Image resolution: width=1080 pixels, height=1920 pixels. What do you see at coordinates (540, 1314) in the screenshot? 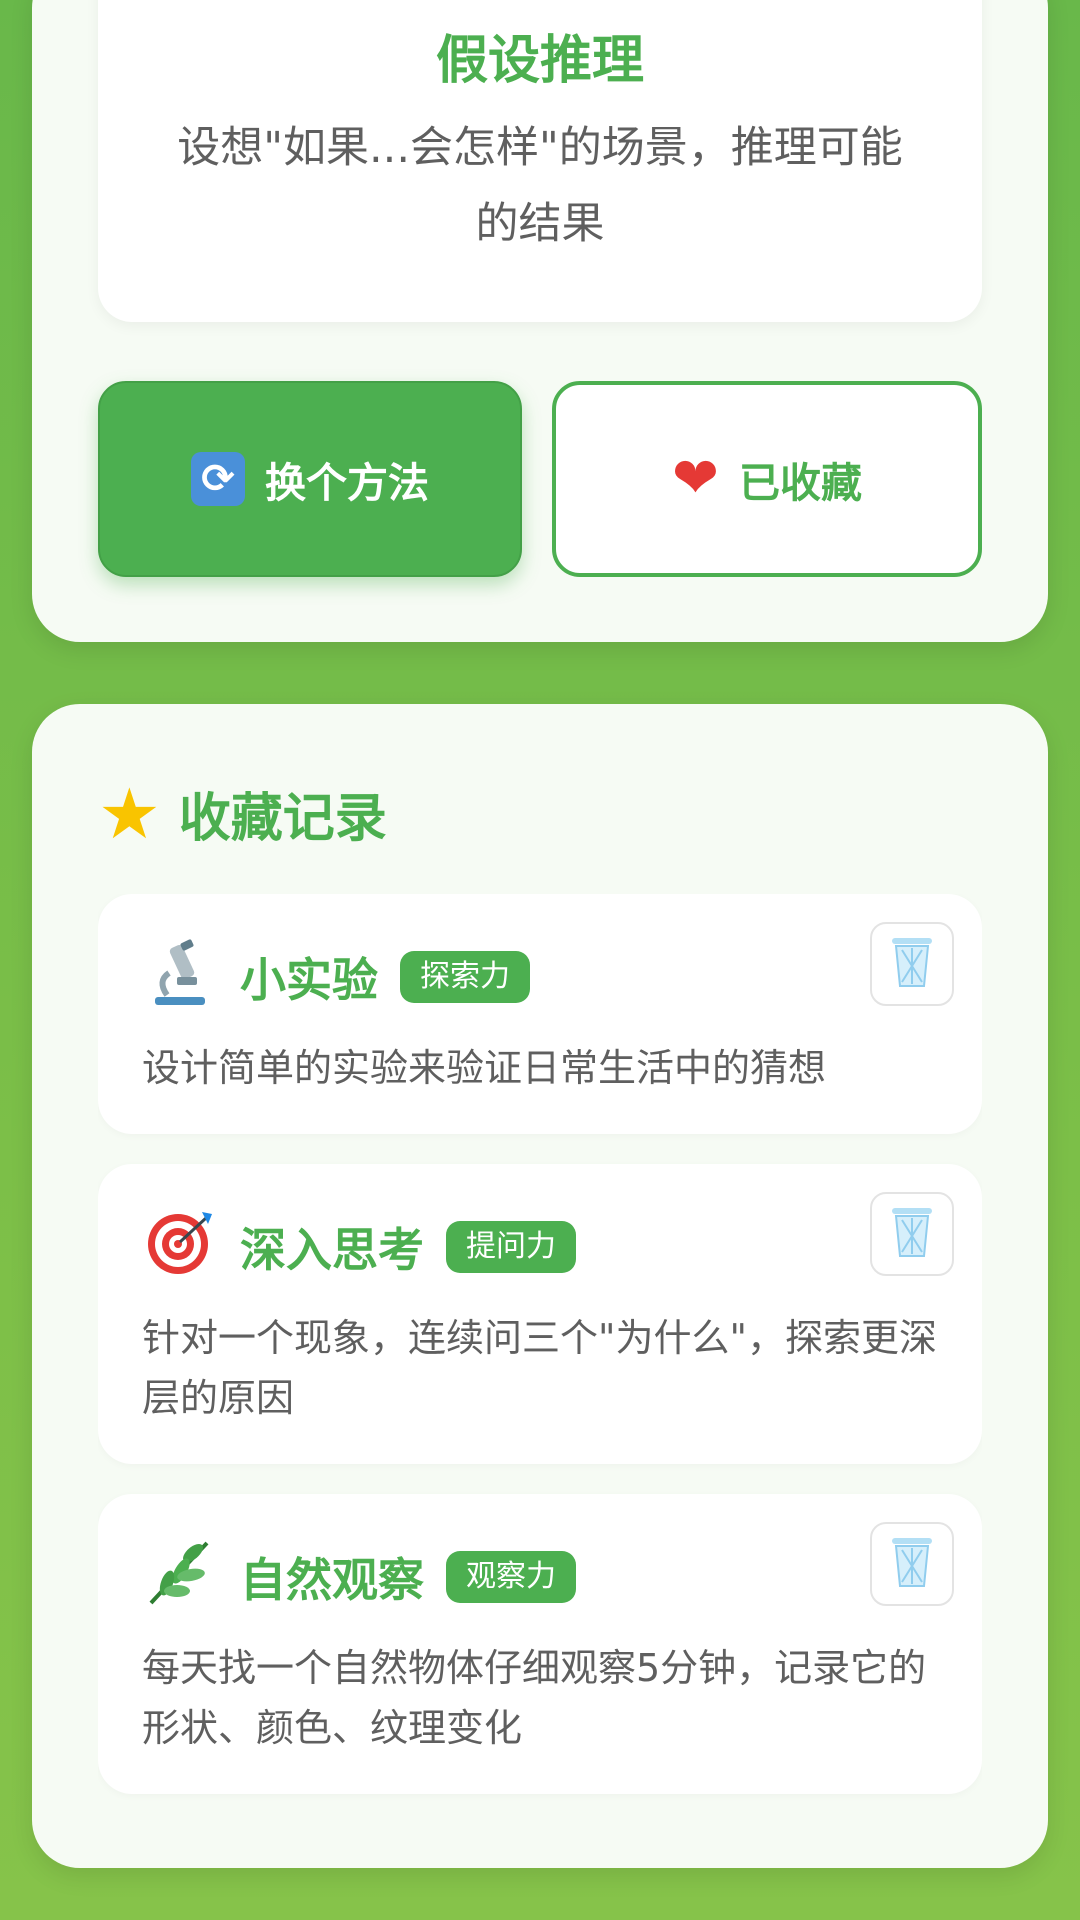
I see `list-item: 深入思考 提问力 针对一个现象，连续问三个"为什么"，探索更深层的原因` at bounding box center [540, 1314].